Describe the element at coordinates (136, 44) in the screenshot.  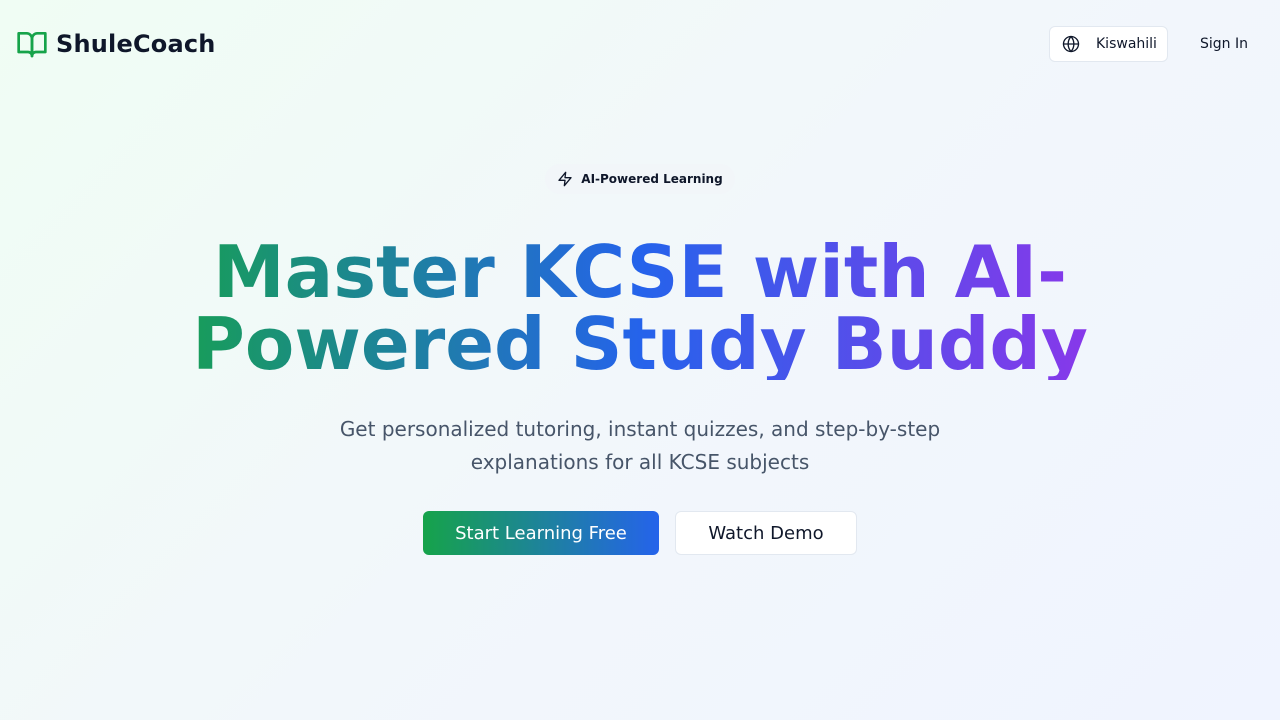
I see `brand-name: ShuleCoach` at that location.